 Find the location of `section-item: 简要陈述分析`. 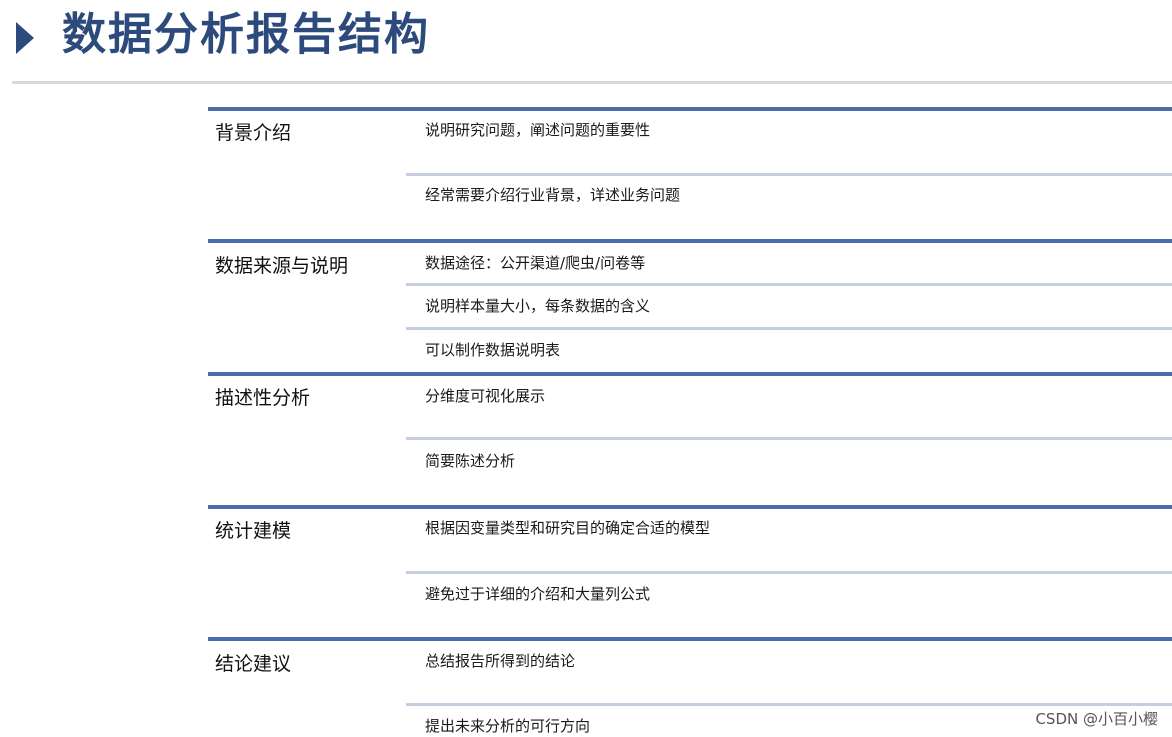

section-item: 简要陈述分析 is located at coordinates (470, 461).